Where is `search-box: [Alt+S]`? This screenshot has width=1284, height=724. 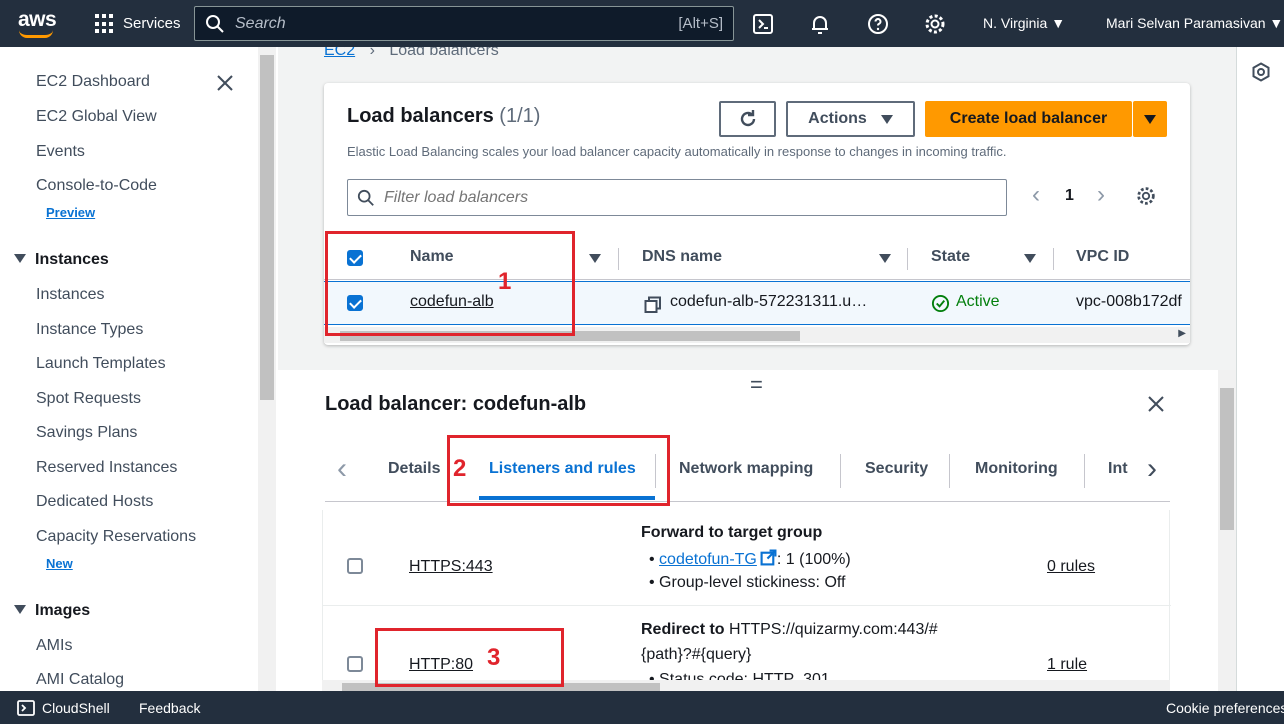 search-box: [Alt+S] is located at coordinates (464, 23).